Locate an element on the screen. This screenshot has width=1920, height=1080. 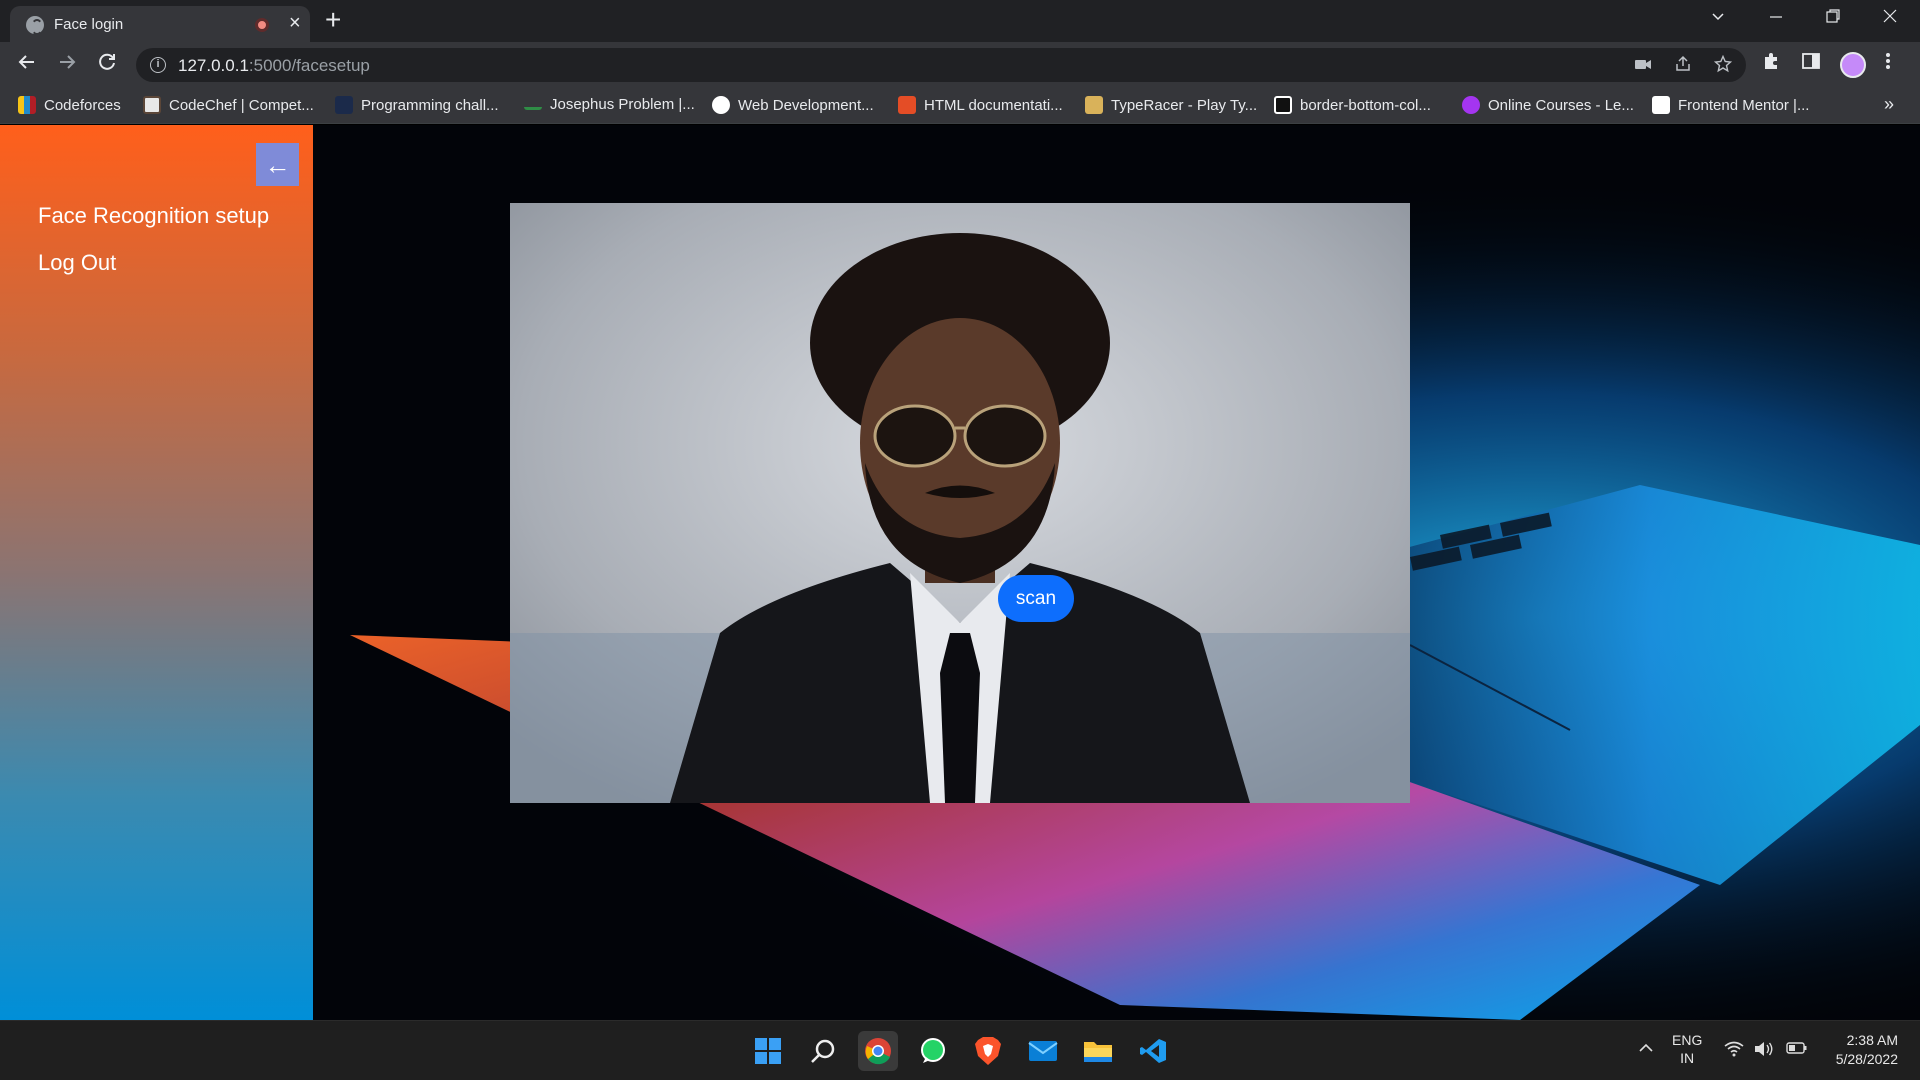
system-clock: 2:38 AM 5/28/2022 is located at coordinates (1860, 1050).